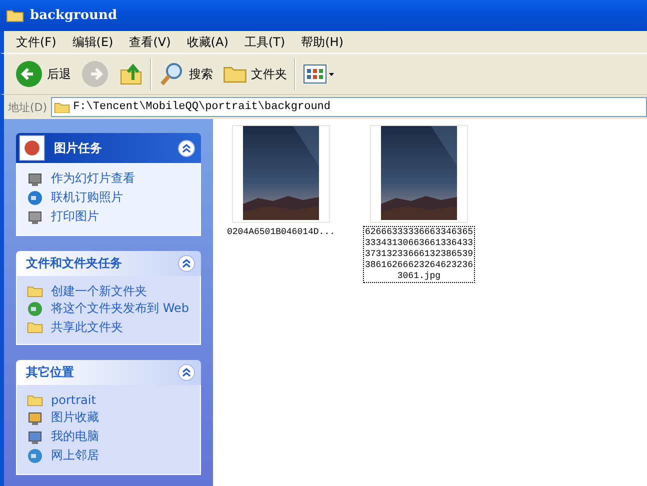 The height and width of the screenshot is (486, 647). Describe the element at coordinates (319, 74) in the screenshot. I see `view-grid-icon` at that location.